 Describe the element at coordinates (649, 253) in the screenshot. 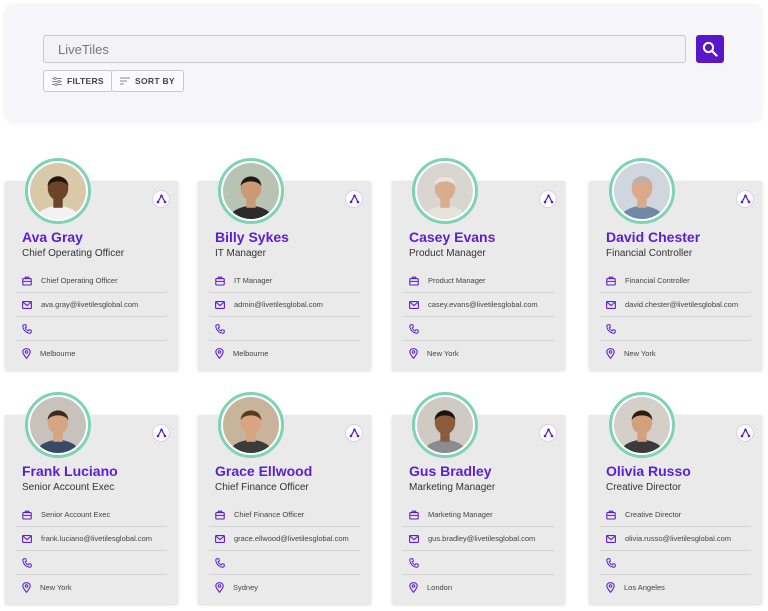

I see `person-title: Financial Controller` at that location.